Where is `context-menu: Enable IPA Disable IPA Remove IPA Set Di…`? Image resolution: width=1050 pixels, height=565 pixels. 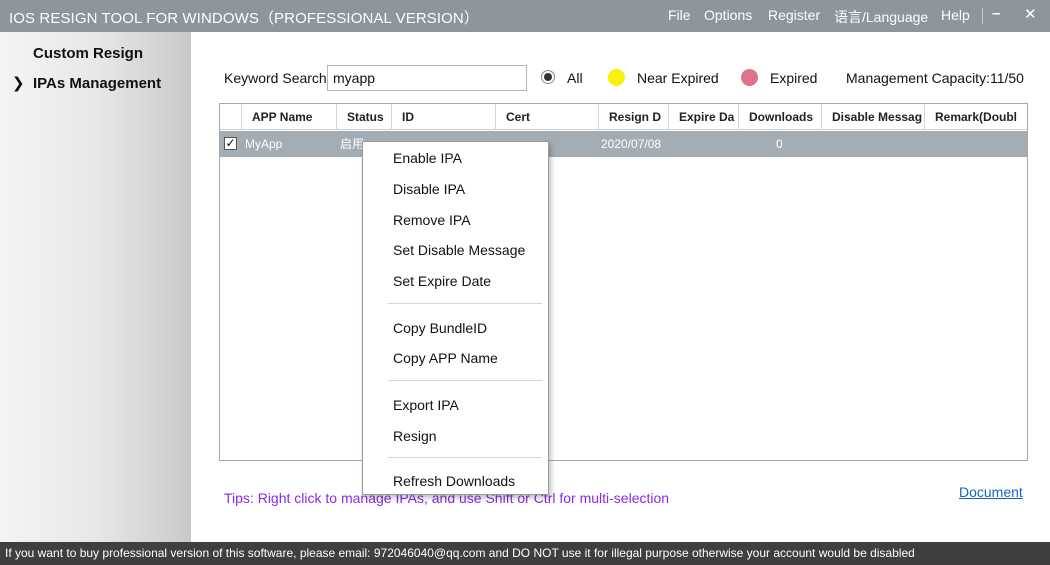
context-menu: Enable IPA Disable IPA Remove IPA Set Di… is located at coordinates (455, 318).